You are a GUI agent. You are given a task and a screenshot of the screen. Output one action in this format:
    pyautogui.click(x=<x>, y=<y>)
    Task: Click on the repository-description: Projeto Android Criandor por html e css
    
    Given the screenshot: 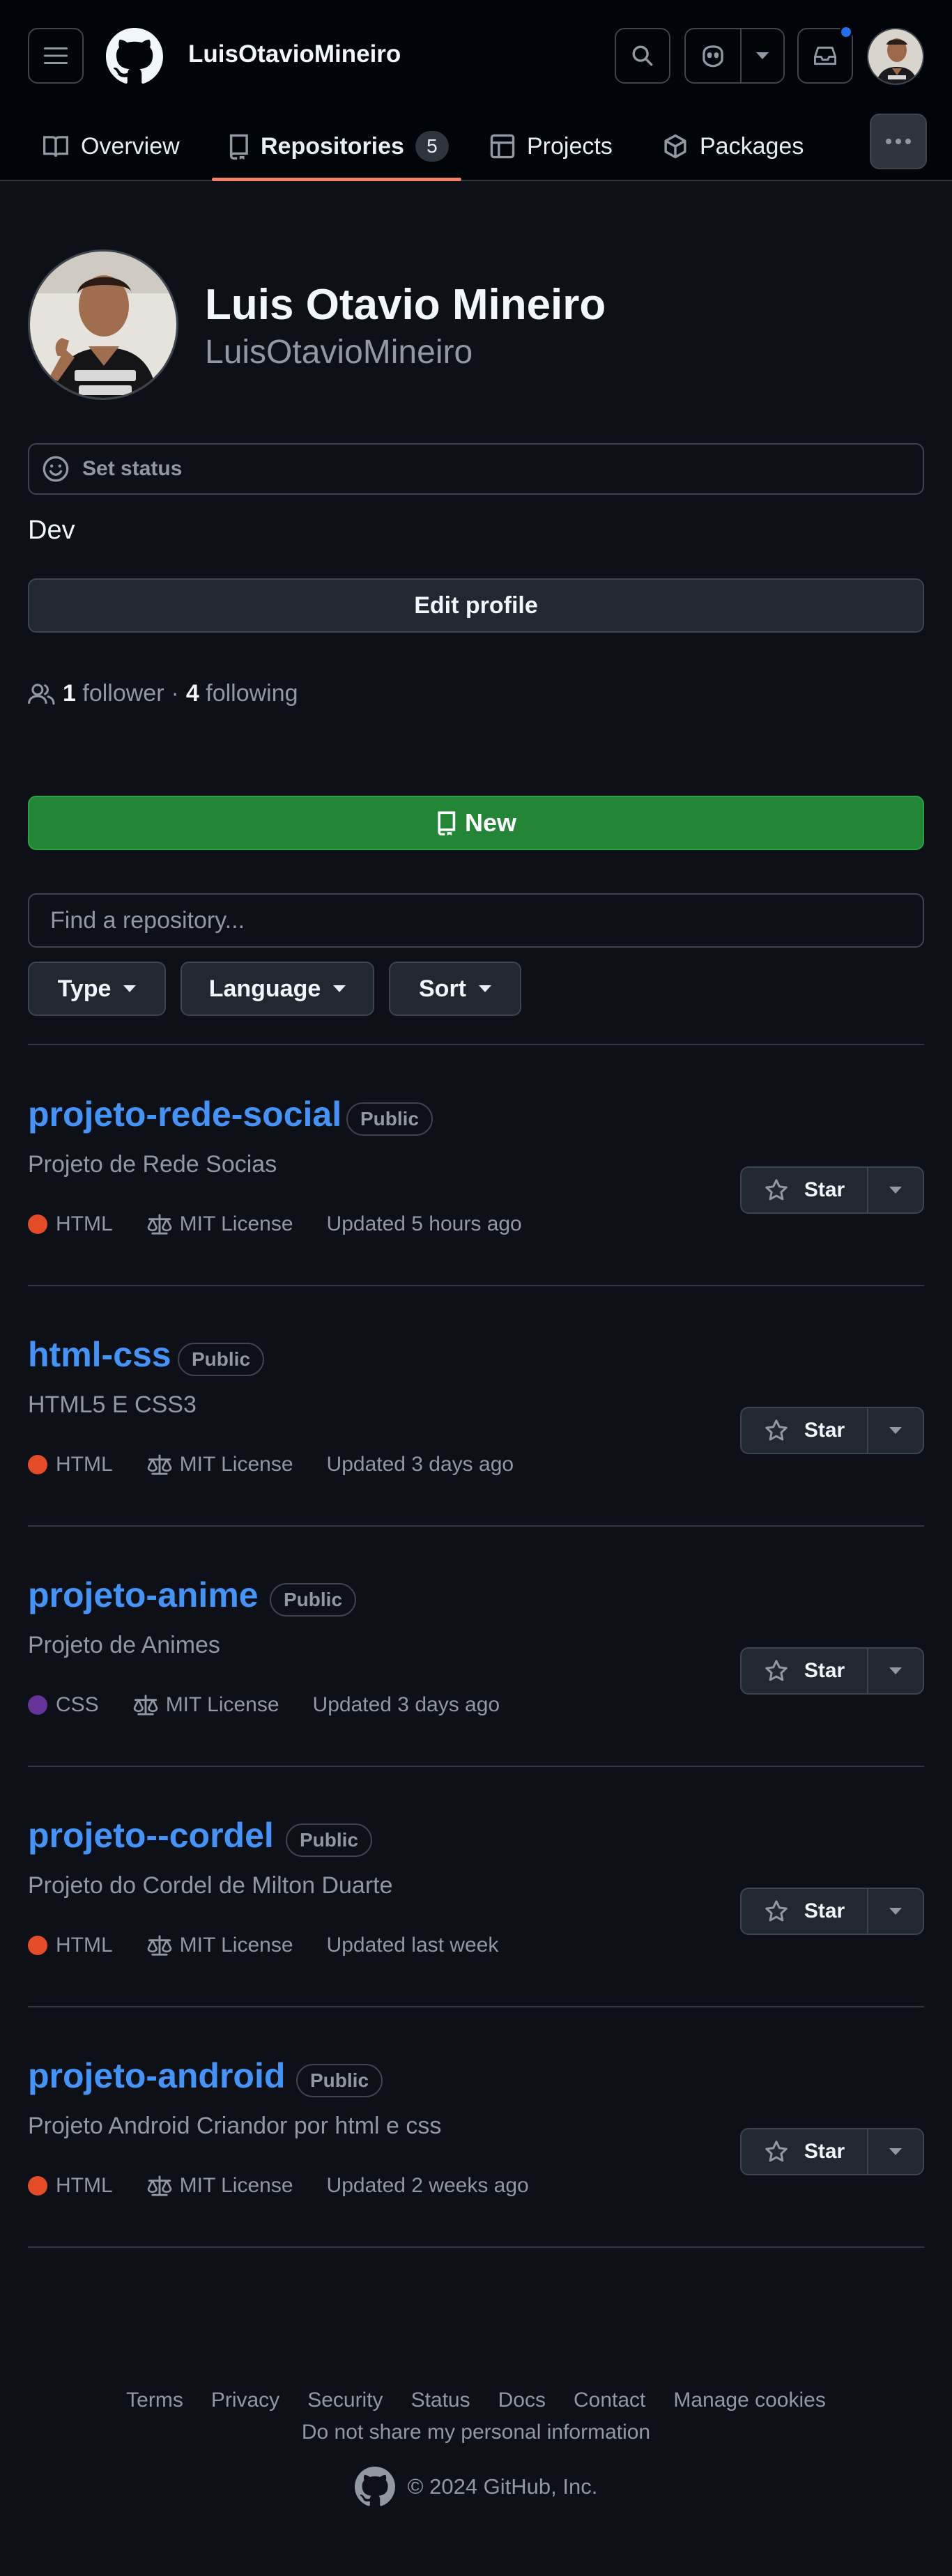 What is the action you would take?
    pyautogui.click(x=235, y=2126)
    